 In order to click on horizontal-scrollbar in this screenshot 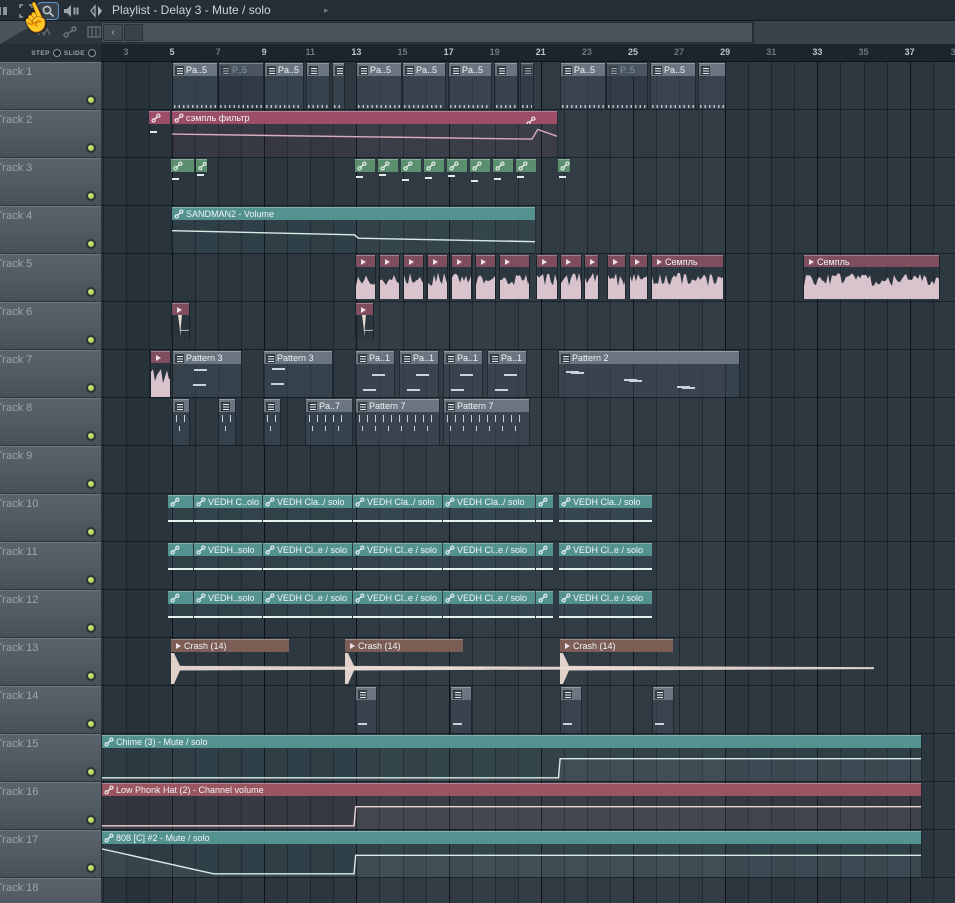, I will do `click(427, 32)`.